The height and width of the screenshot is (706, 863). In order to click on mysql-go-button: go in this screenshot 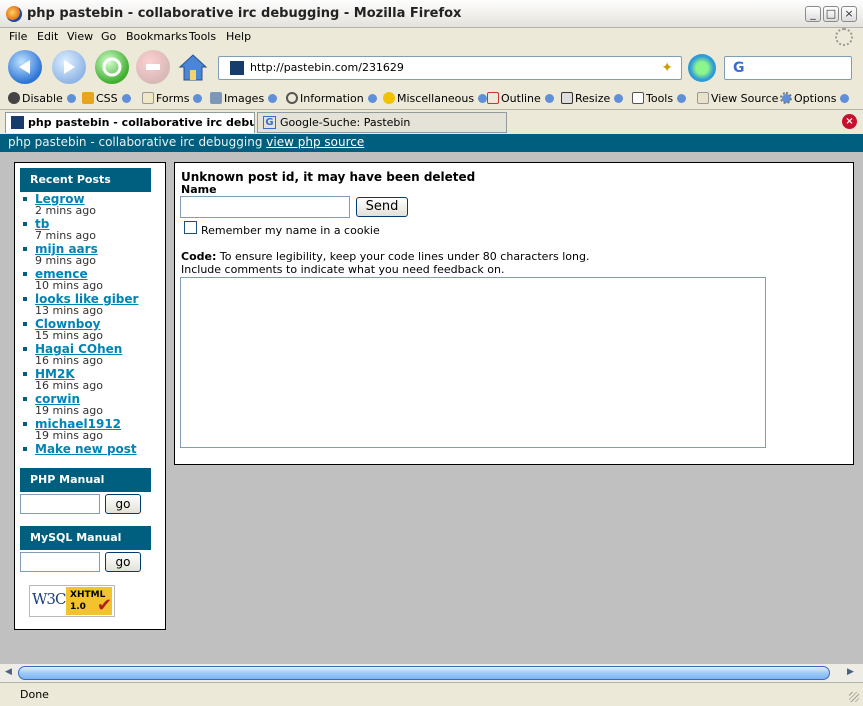, I will do `click(123, 562)`.